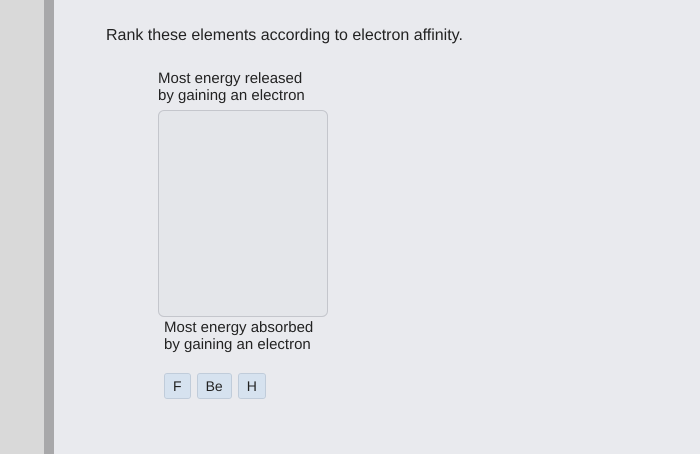 The image size is (700, 454). I want to click on bottom-label: Most energy absorbed by gaining an electron, so click(239, 336).